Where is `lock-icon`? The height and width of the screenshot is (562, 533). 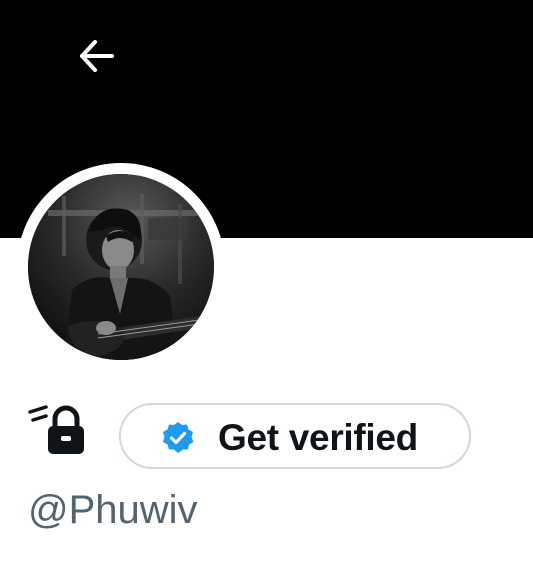 lock-icon is located at coordinates (56, 429).